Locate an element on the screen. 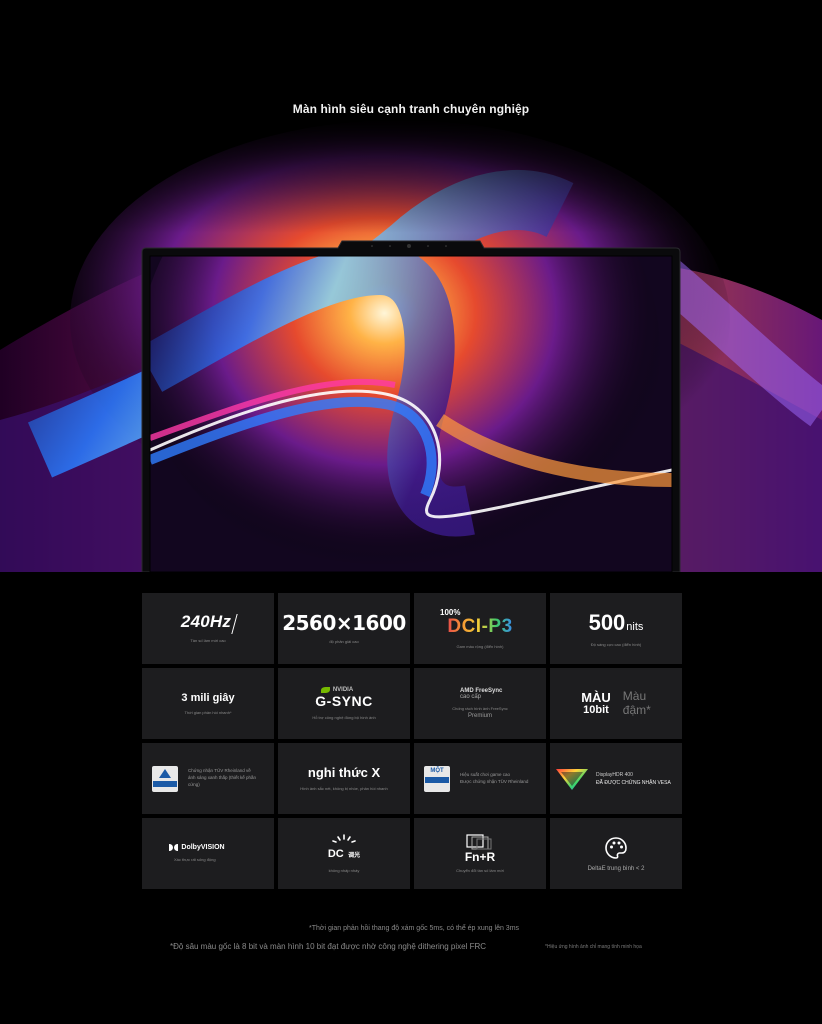 This screenshot has height=1024, width=822. palette-icon is located at coordinates (616, 847).